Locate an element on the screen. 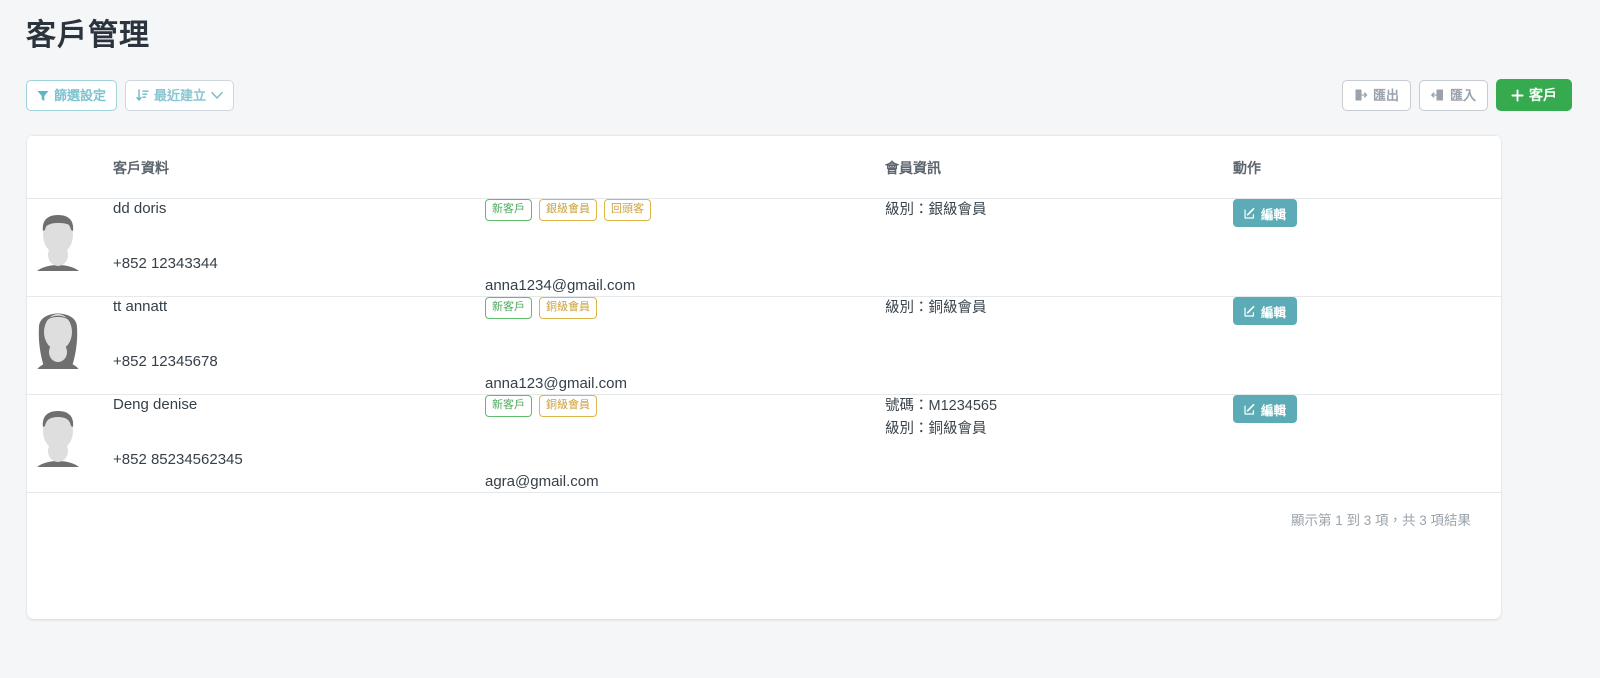  import-button: 匯入 is located at coordinates (1453, 95).